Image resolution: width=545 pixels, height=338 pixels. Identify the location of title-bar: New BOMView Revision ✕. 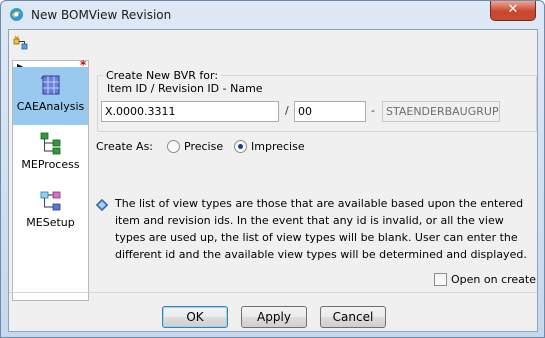
(272, 15).